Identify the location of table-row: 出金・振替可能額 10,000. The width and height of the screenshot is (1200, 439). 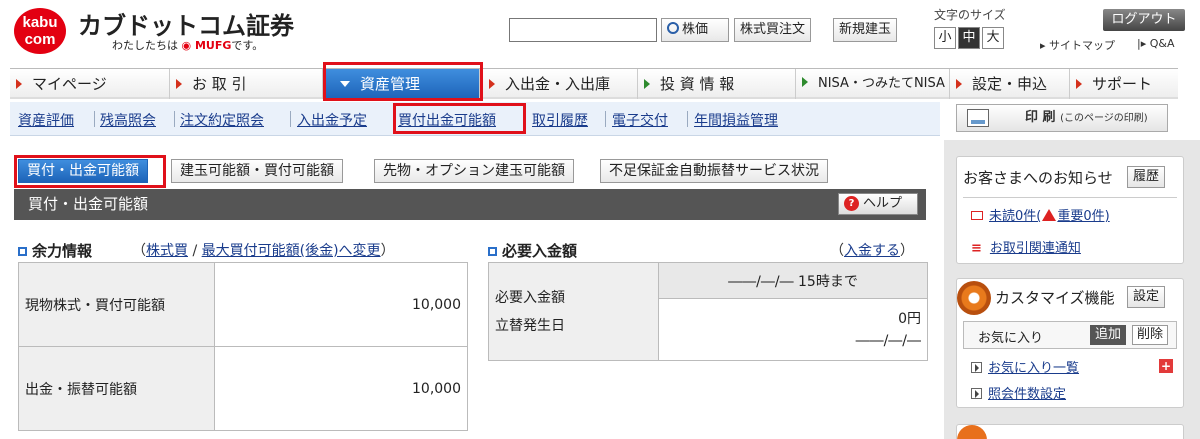
(243, 388).